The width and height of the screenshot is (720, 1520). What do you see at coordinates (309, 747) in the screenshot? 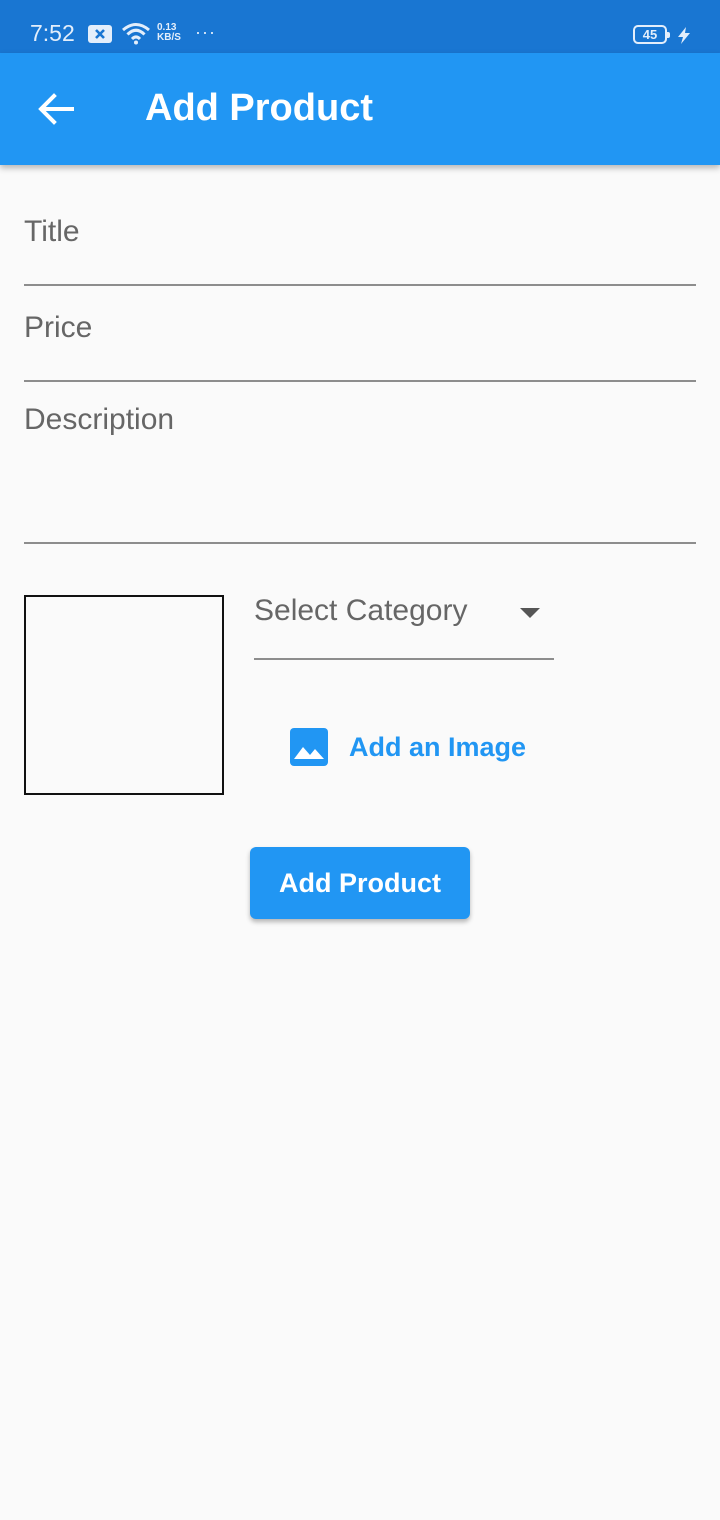
I see `image-icon` at bounding box center [309, 747].